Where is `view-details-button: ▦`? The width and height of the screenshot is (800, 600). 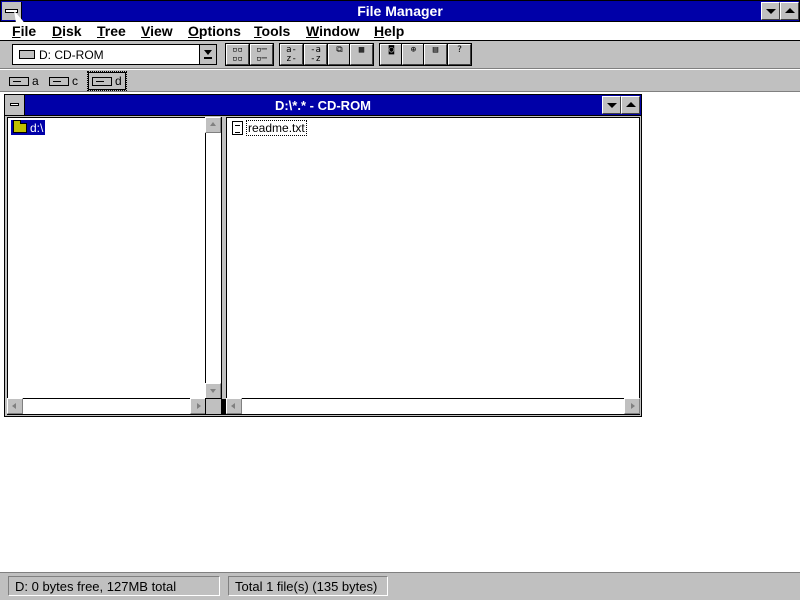 view-details-button: ▦ is located at coordinates (361, 54).